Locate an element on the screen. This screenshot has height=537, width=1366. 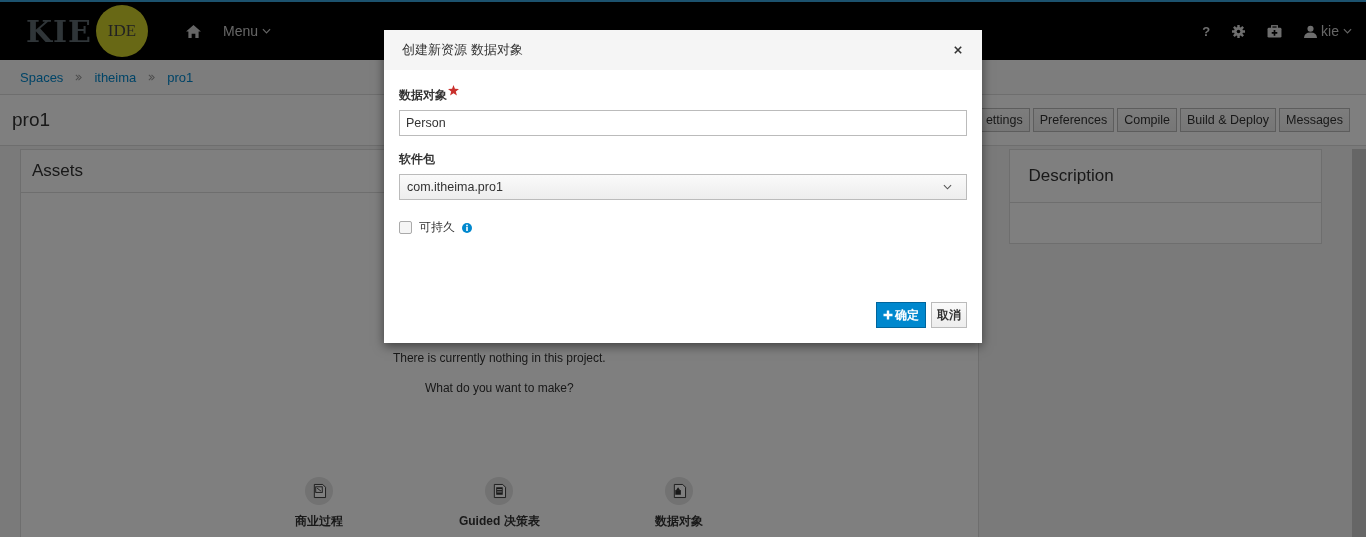
name-input-field: Person is located at coordinates (683, 123).